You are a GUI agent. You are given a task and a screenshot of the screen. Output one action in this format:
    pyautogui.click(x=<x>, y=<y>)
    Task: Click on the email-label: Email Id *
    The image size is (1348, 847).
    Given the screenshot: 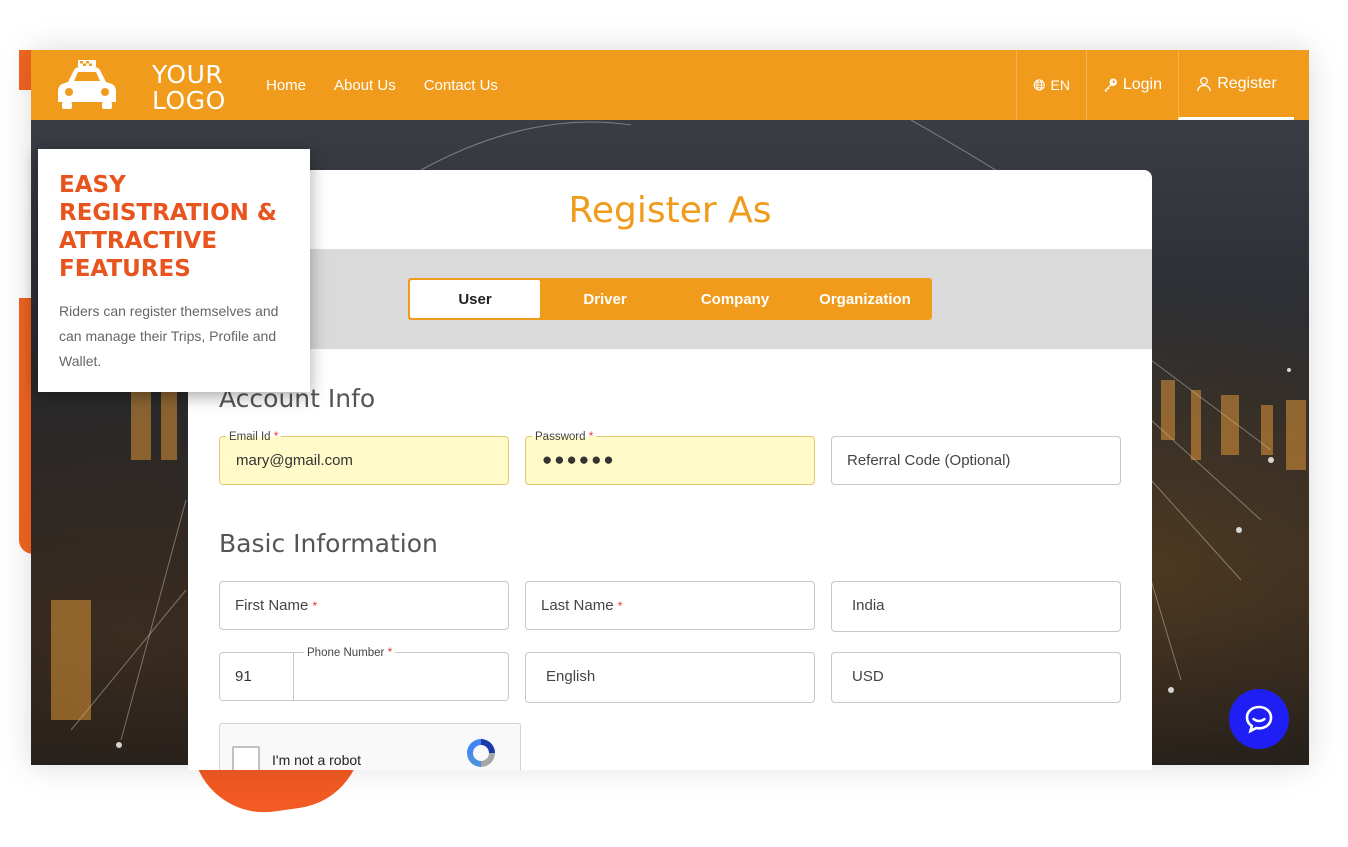 What is the action you would take?
    pyautogui.click(x=254, y=436)
    